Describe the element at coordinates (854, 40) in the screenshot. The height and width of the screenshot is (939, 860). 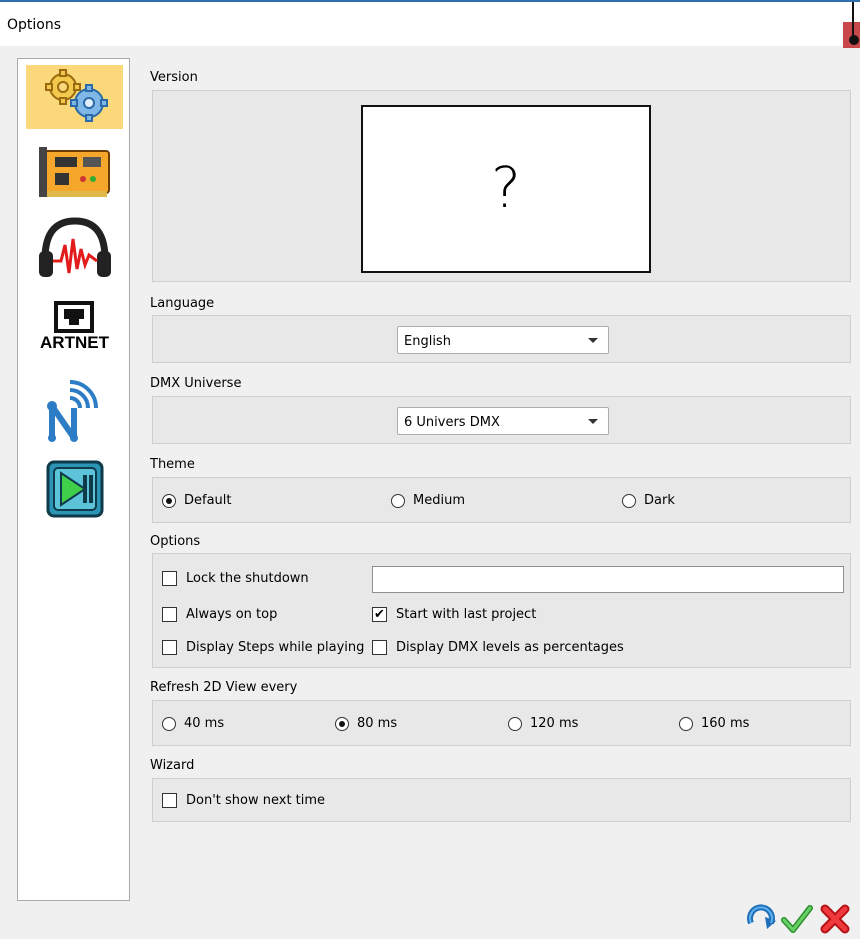
I see `cursor-dot` at that location.